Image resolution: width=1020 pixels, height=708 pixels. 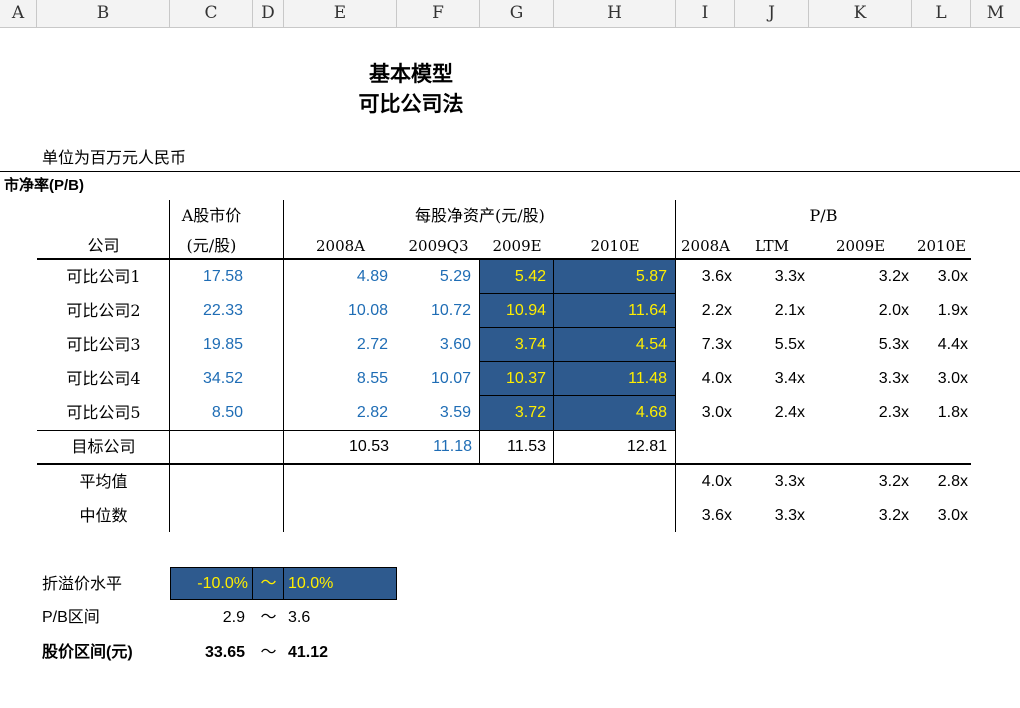 What do you see at coordinates (859, 311) in the screenshot?
I see `comp-pb-2009e: 2.0x` at bounding box center [859, 311].